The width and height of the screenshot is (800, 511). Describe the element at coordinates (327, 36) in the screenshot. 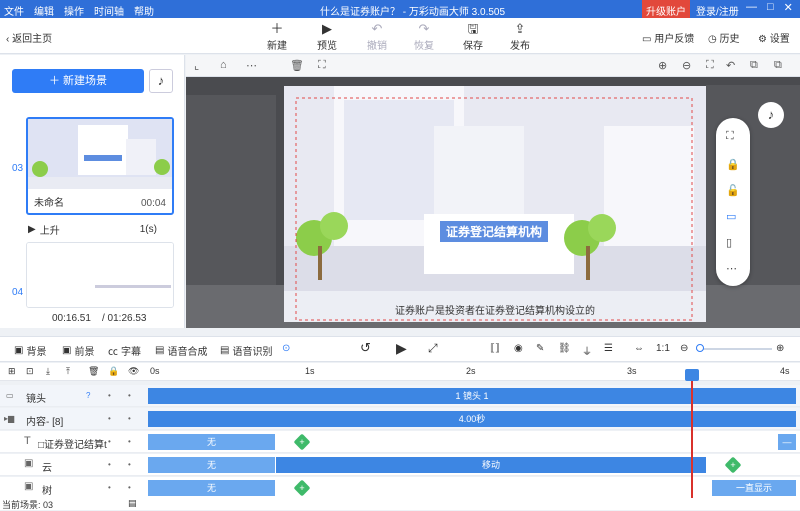

I see `preview-button: ▶ 预览` at that location.